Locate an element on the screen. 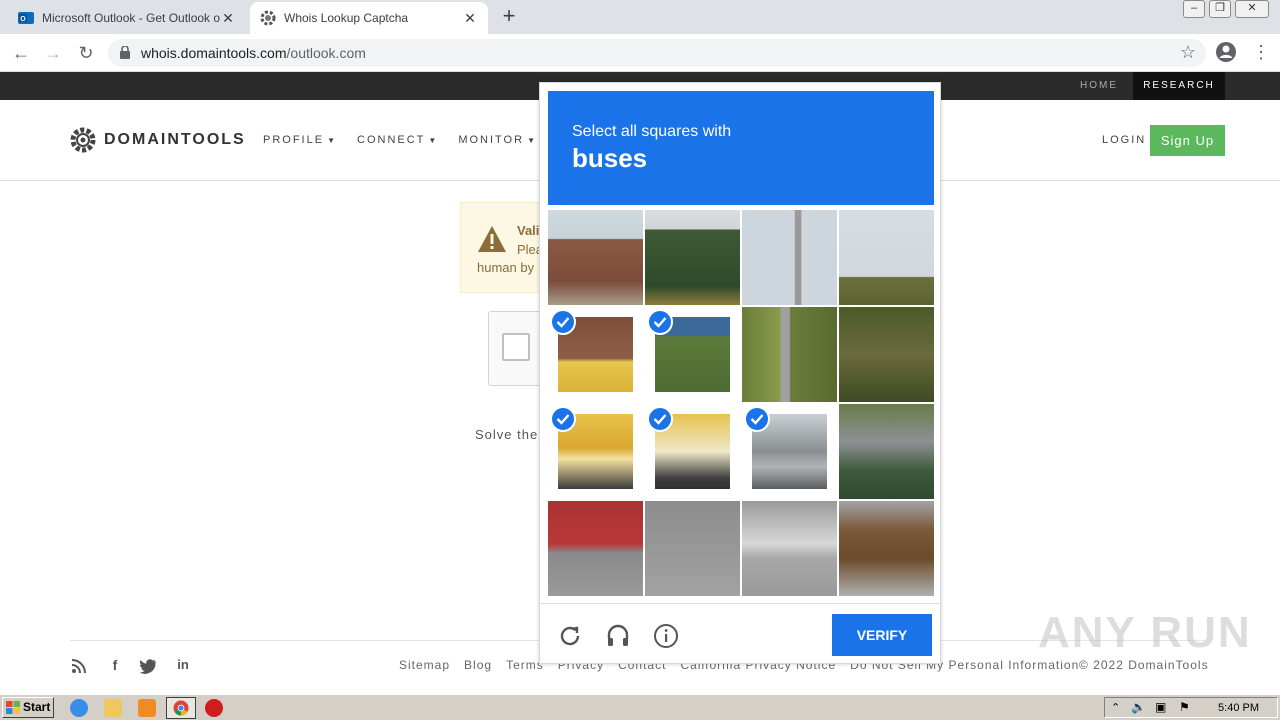 This screenshot has width=1280, height=720. tray-expand-icon: ⌃ is located at coordinates (1115, 707).